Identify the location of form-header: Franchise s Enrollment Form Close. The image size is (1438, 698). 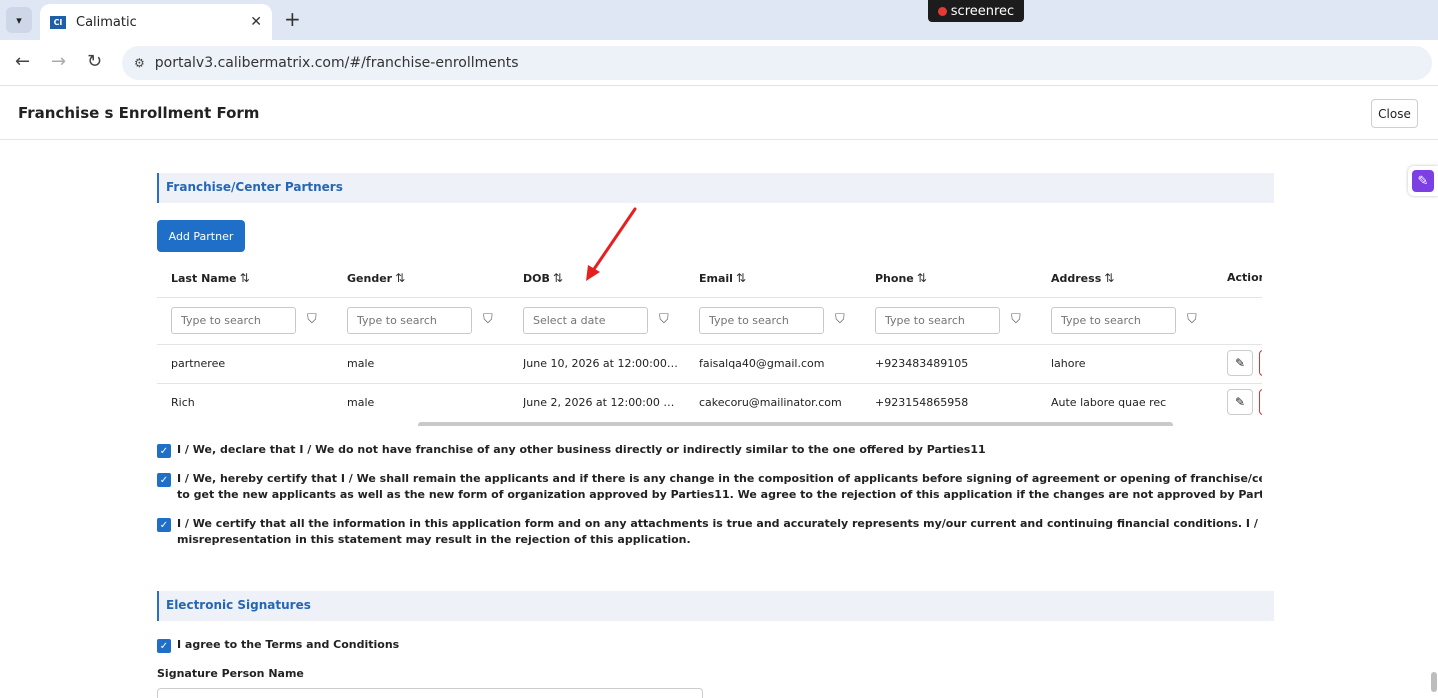
(719, 113).